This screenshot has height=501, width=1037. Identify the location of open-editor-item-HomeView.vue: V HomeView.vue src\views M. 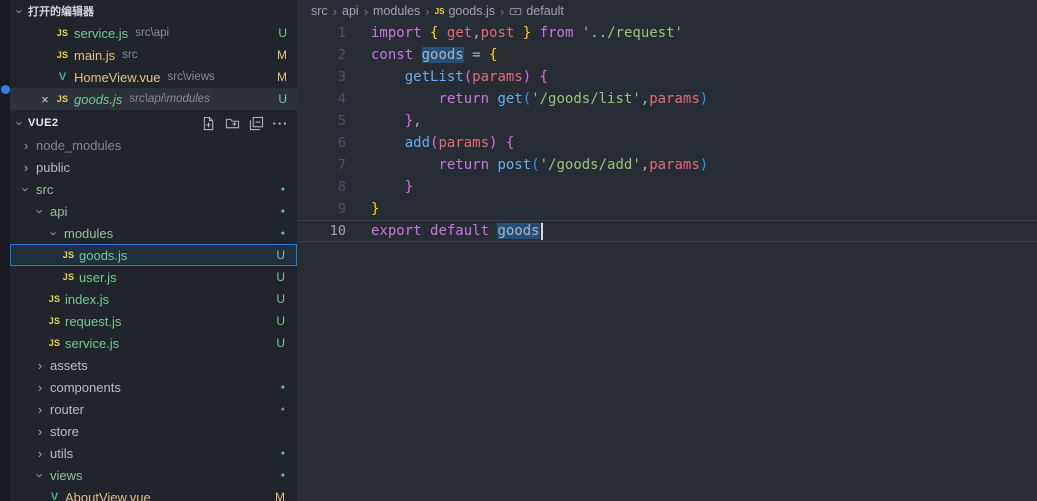
(153, 77).